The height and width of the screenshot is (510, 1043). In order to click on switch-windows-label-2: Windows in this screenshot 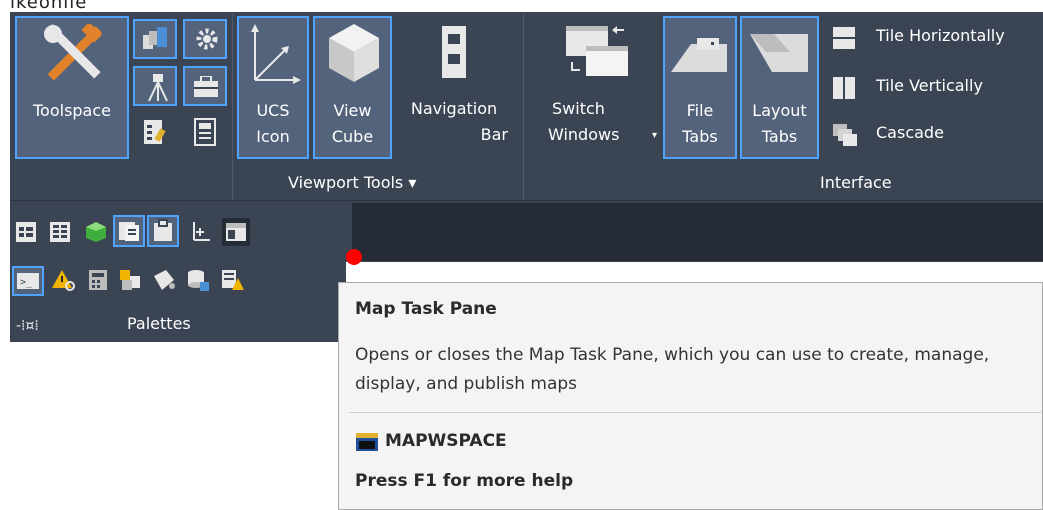, I will do `click(584, 134)`.